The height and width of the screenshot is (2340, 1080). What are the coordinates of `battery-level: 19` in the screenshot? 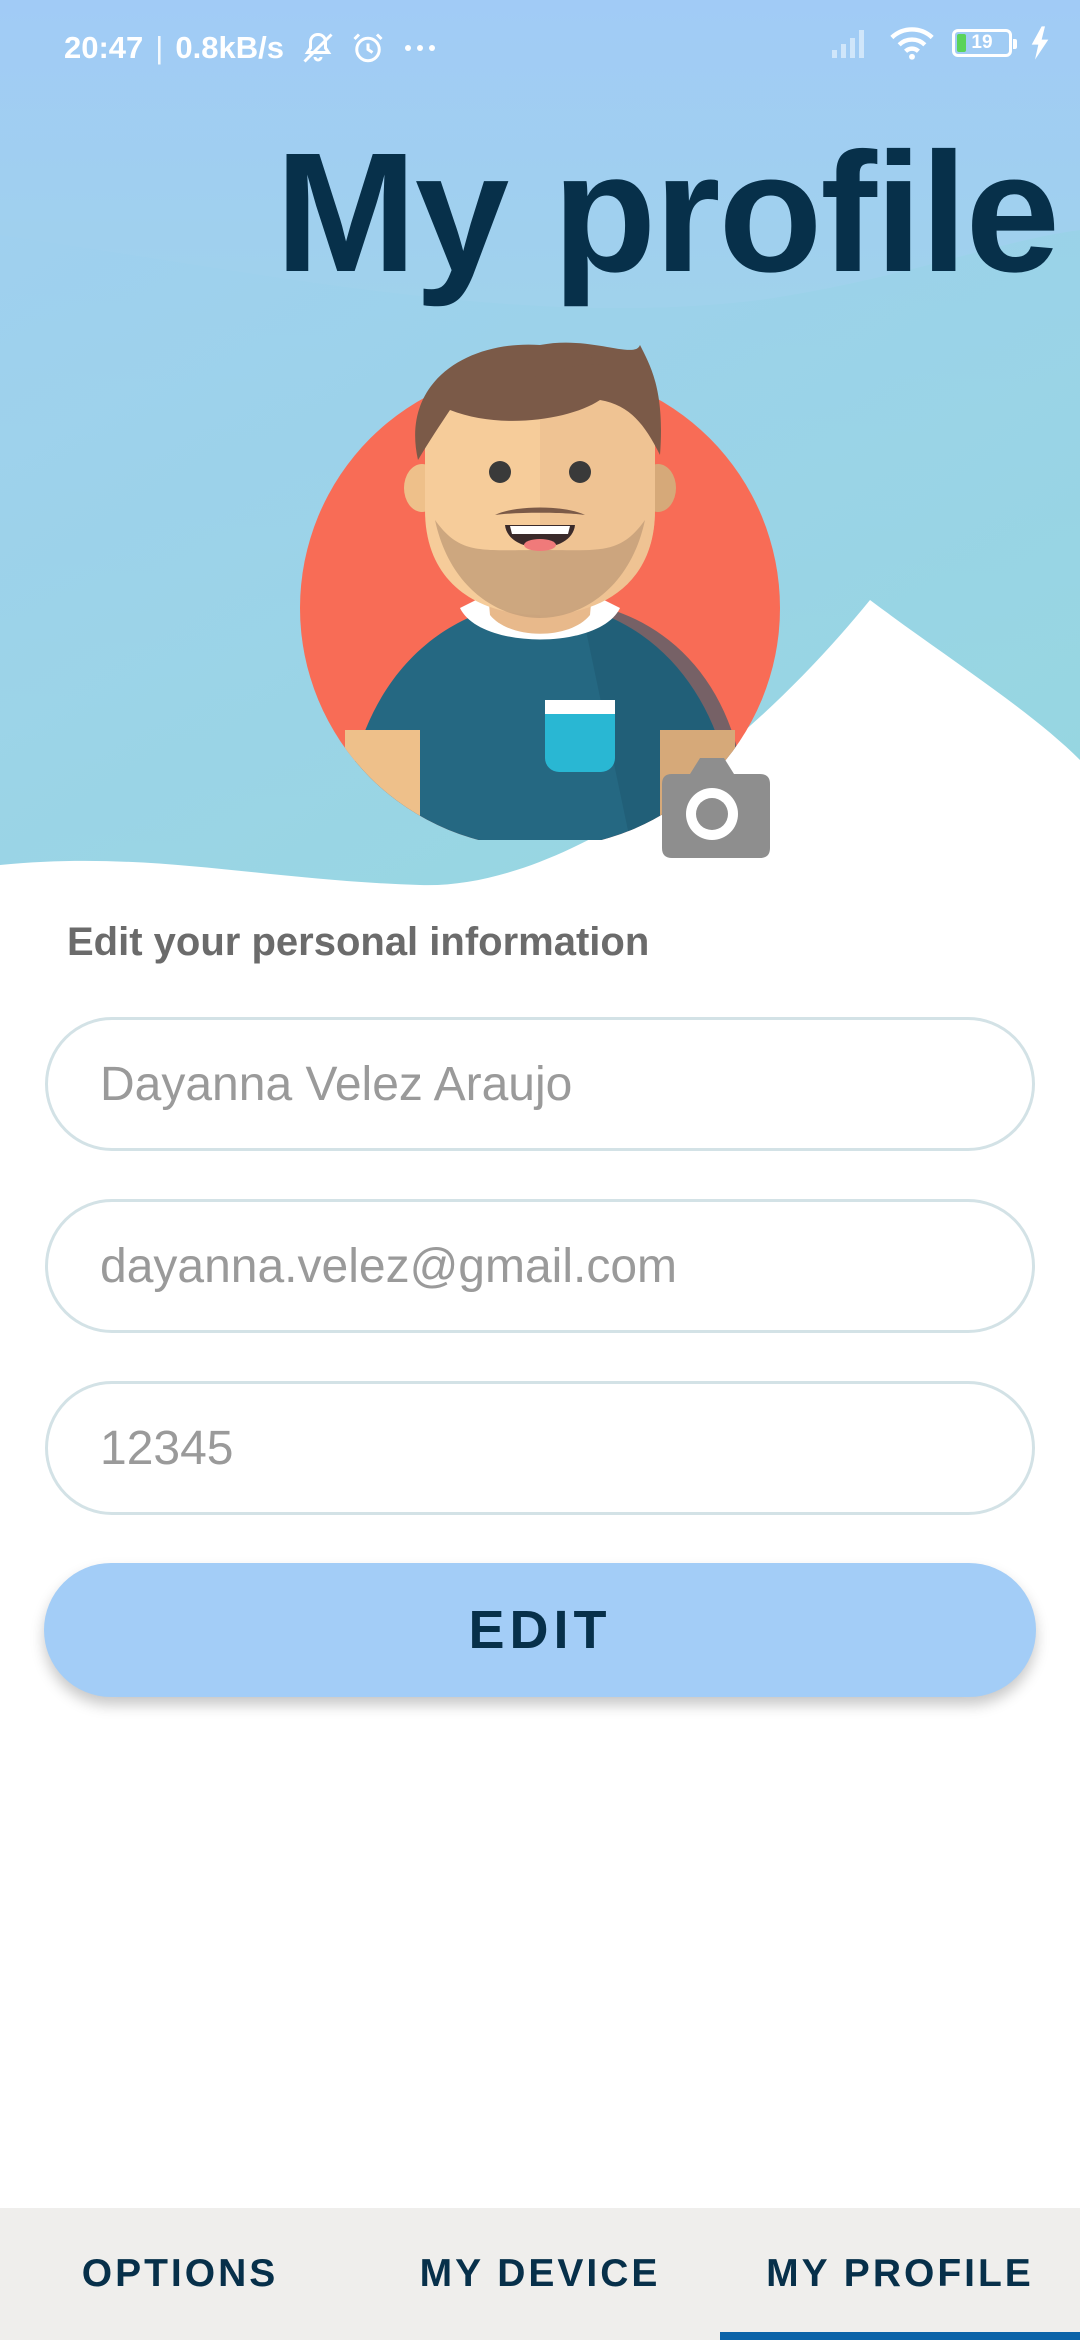 It's located at (982, 42).